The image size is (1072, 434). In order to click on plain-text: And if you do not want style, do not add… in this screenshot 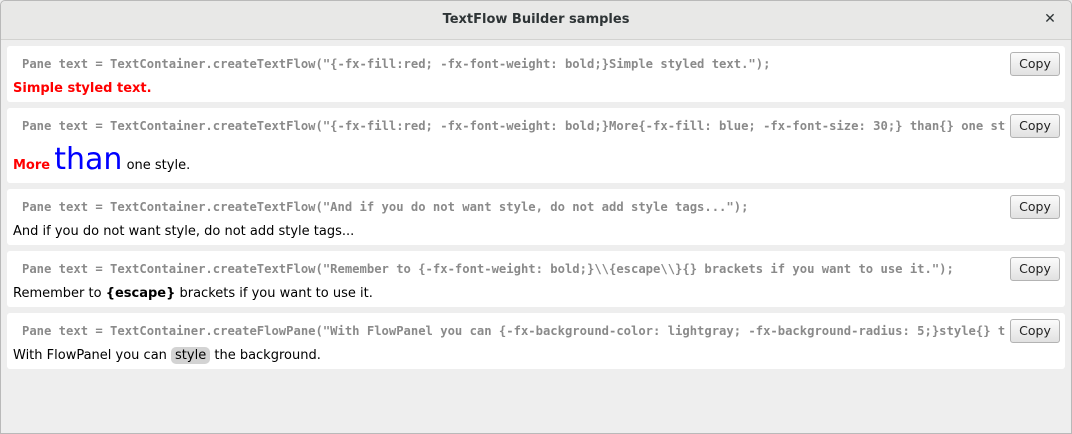, I will do `click(184, 231)`.